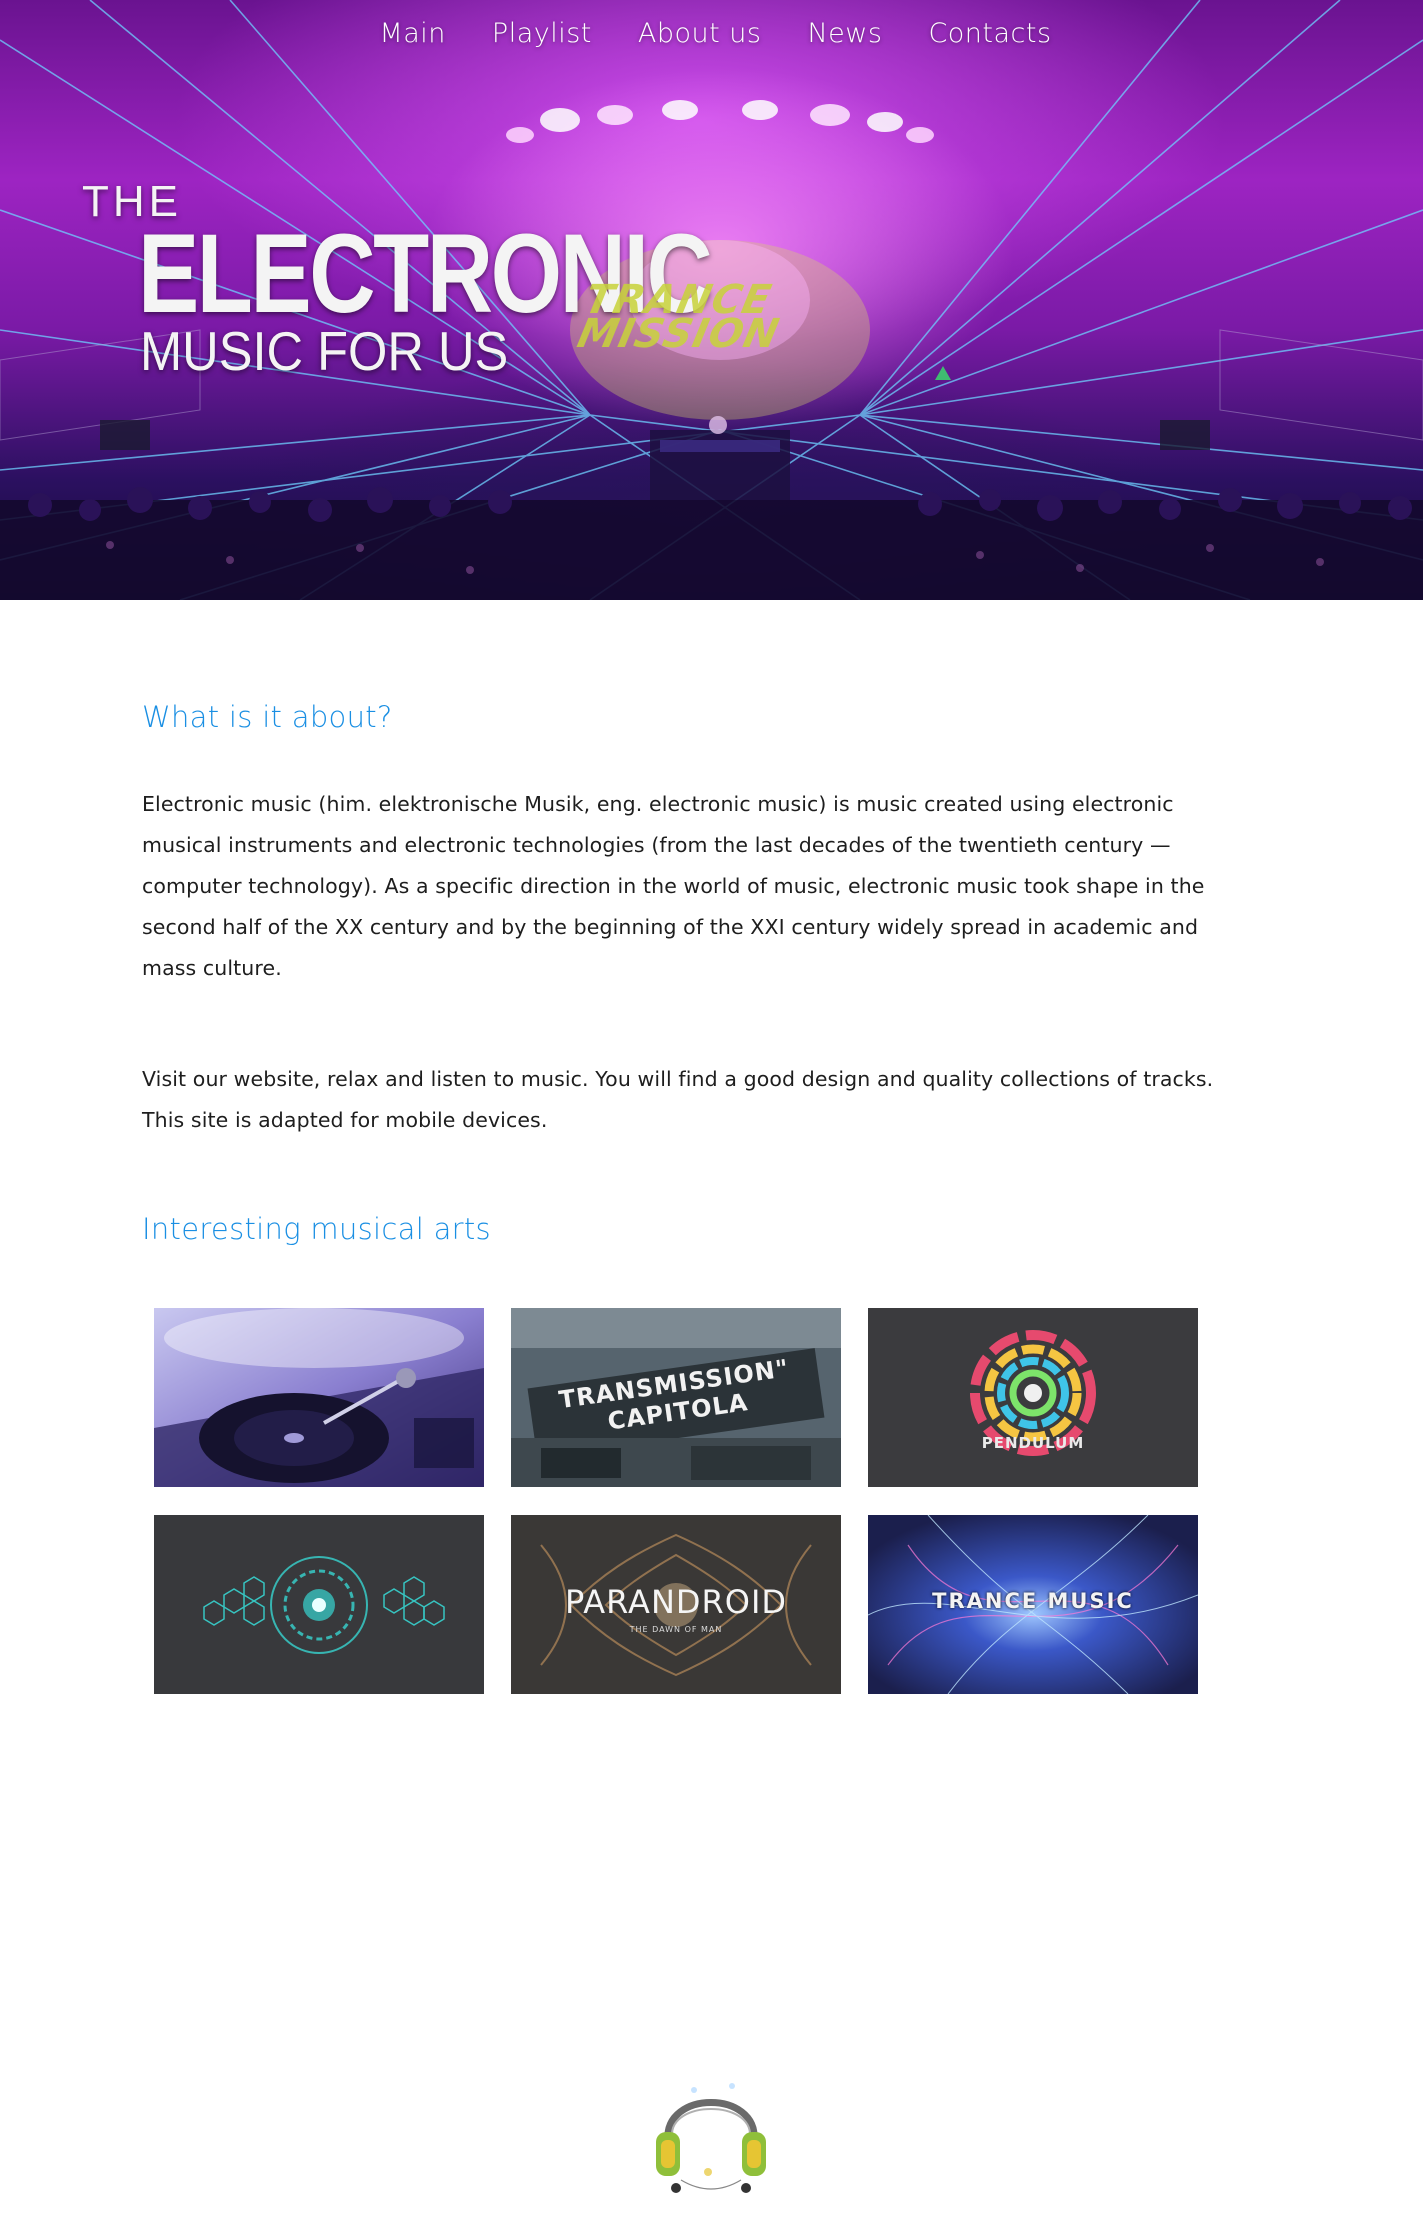 The width and height of the screenshot is (1423, 2216). I want to click on nav-item-contacts: Contacts, so click(989, 33).